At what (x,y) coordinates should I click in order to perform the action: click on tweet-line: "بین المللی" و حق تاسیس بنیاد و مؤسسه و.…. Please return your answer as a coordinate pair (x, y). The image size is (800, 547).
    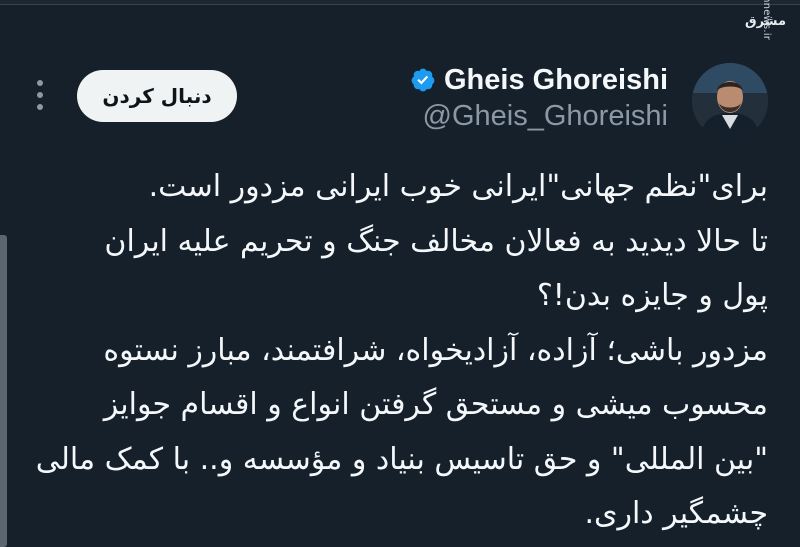
    Looking at the image, I should click on (401, 459).